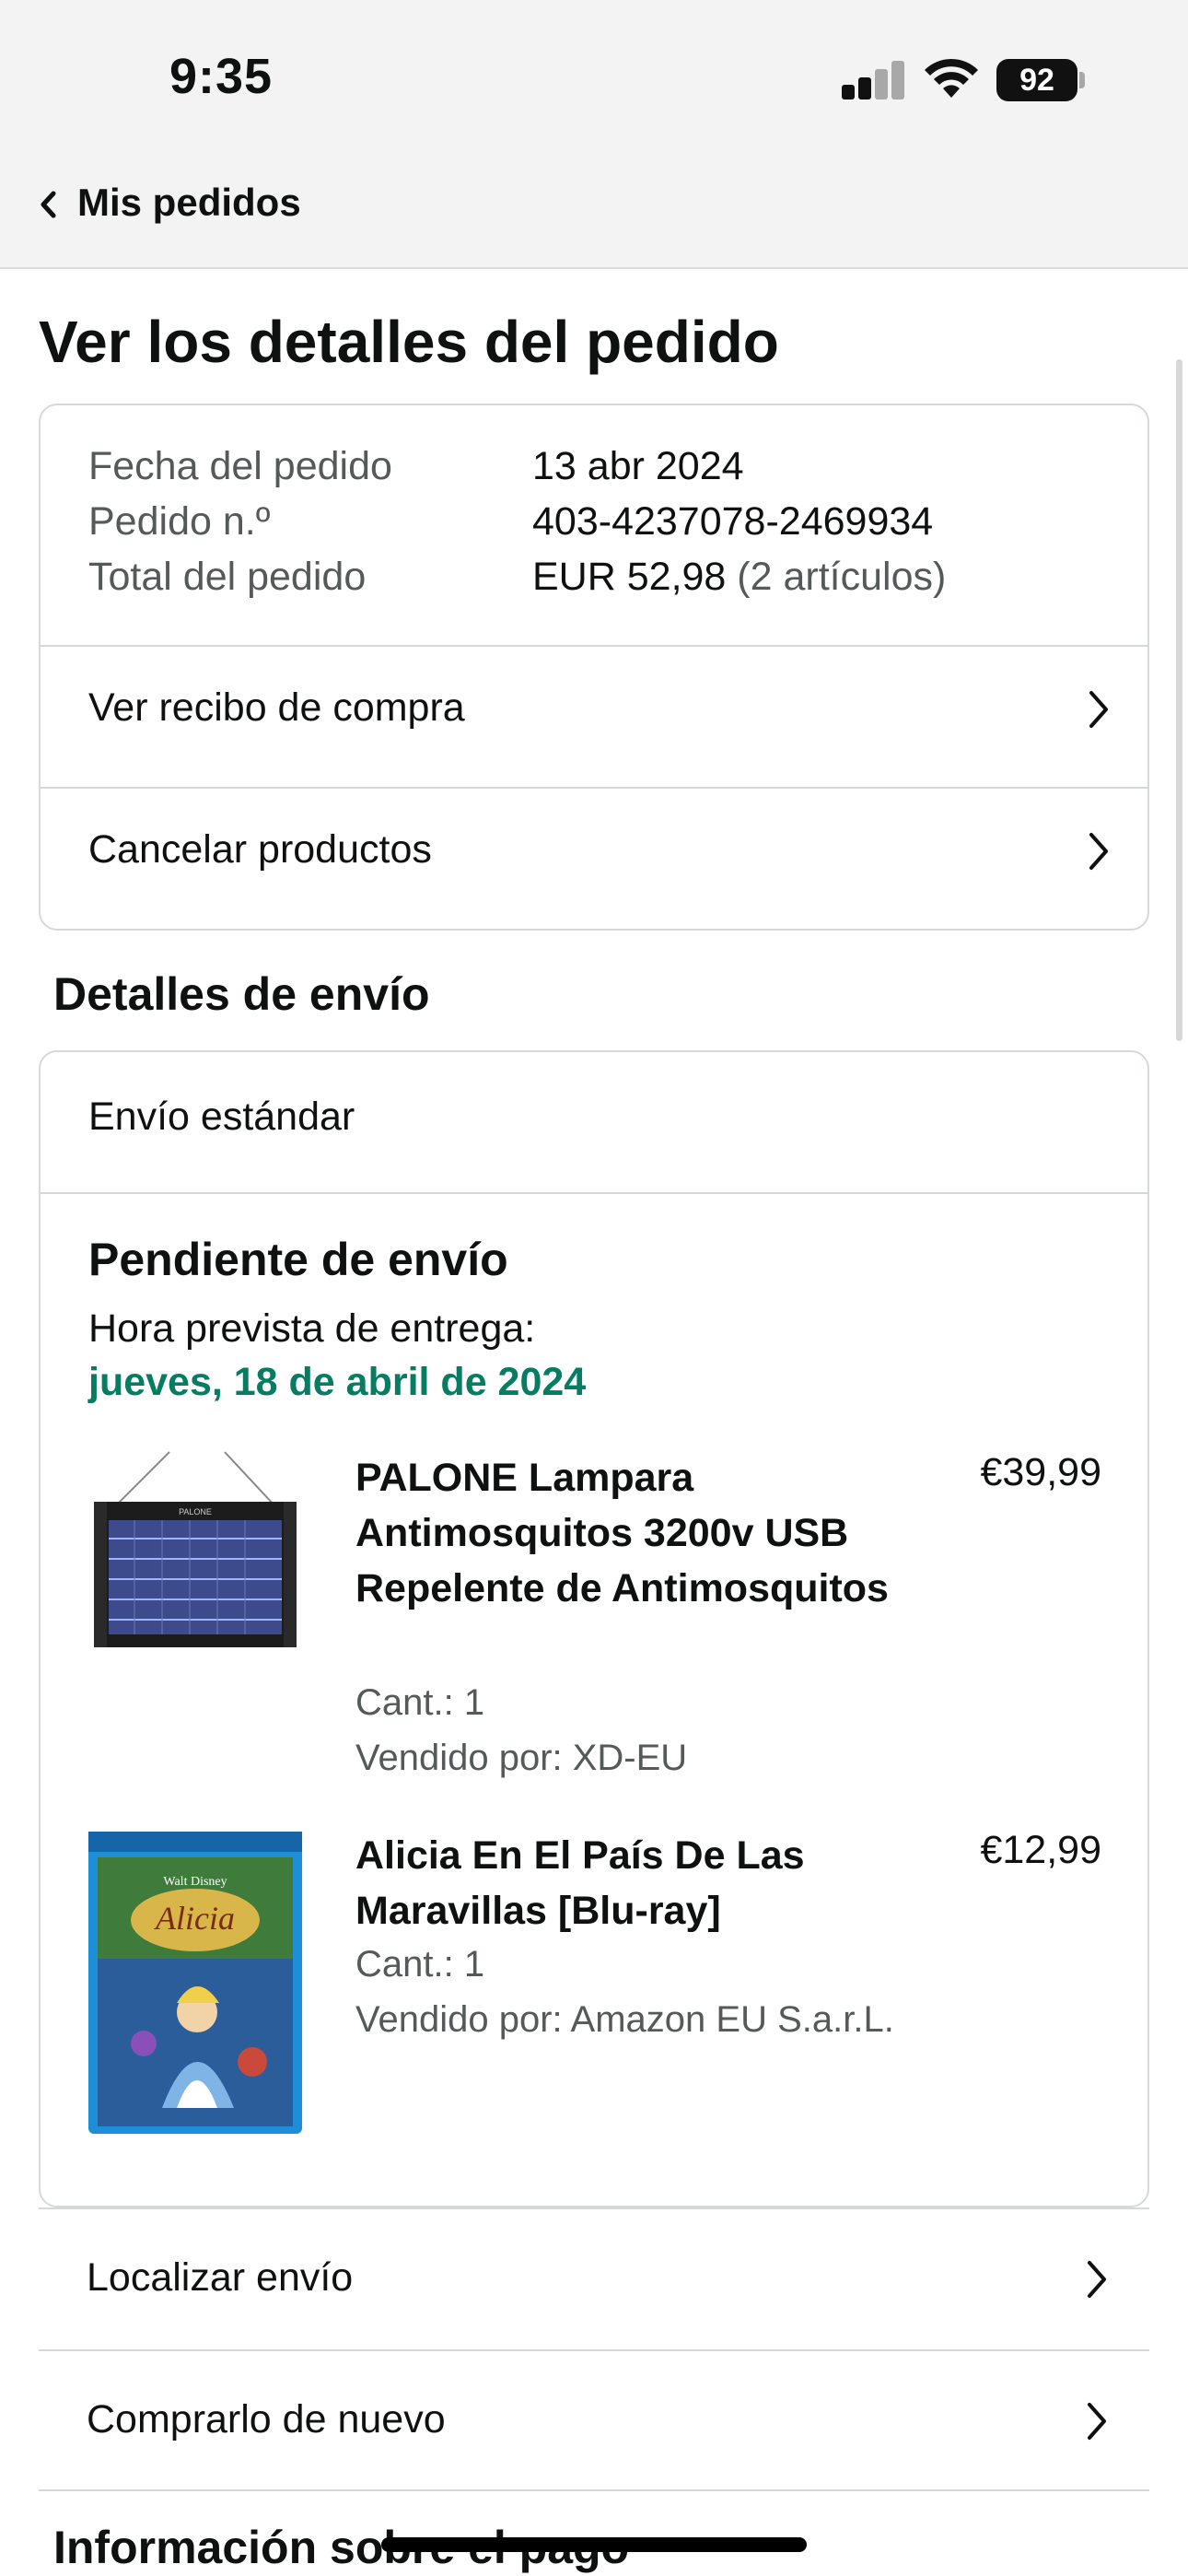 The height and width of the screenshot is (2576, 1188). What do you see at coordinates (220, 2278) in the screenshot?
I see `track-package-label: Localizar envío` at bounding box center [220, 2278].